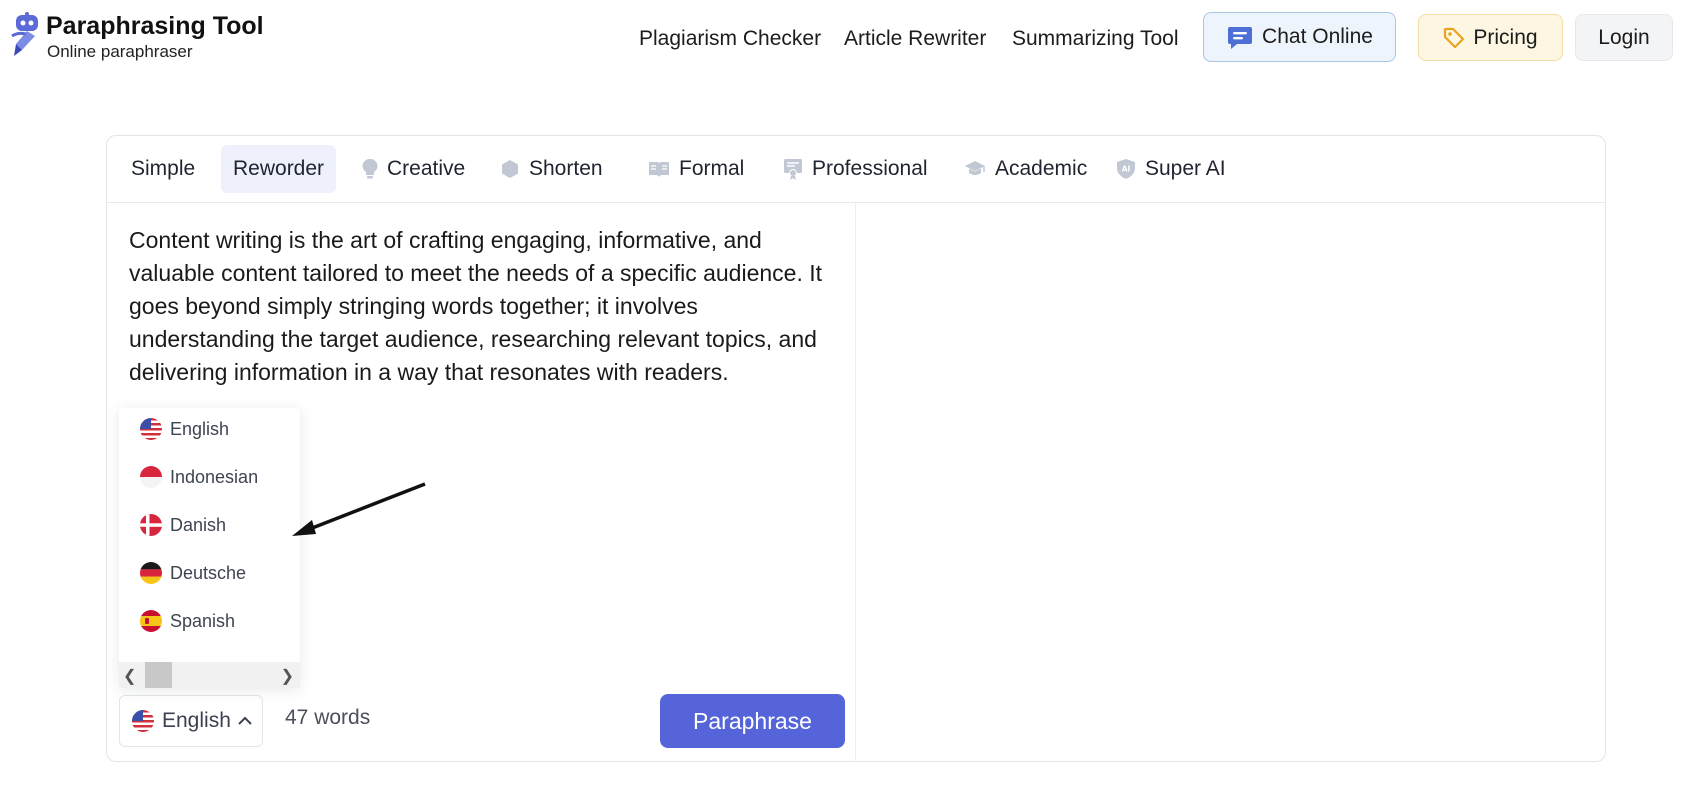 The image size is (1691, 787). I want to click on nav-article-rewriter: Article Rewriter, so click(915, 39).